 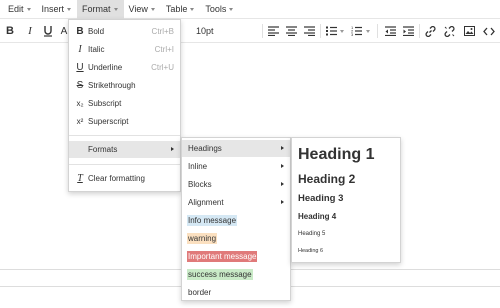 I want to click on format-strikethrough-item: S Strikethrough, so click(x=124, y=85).